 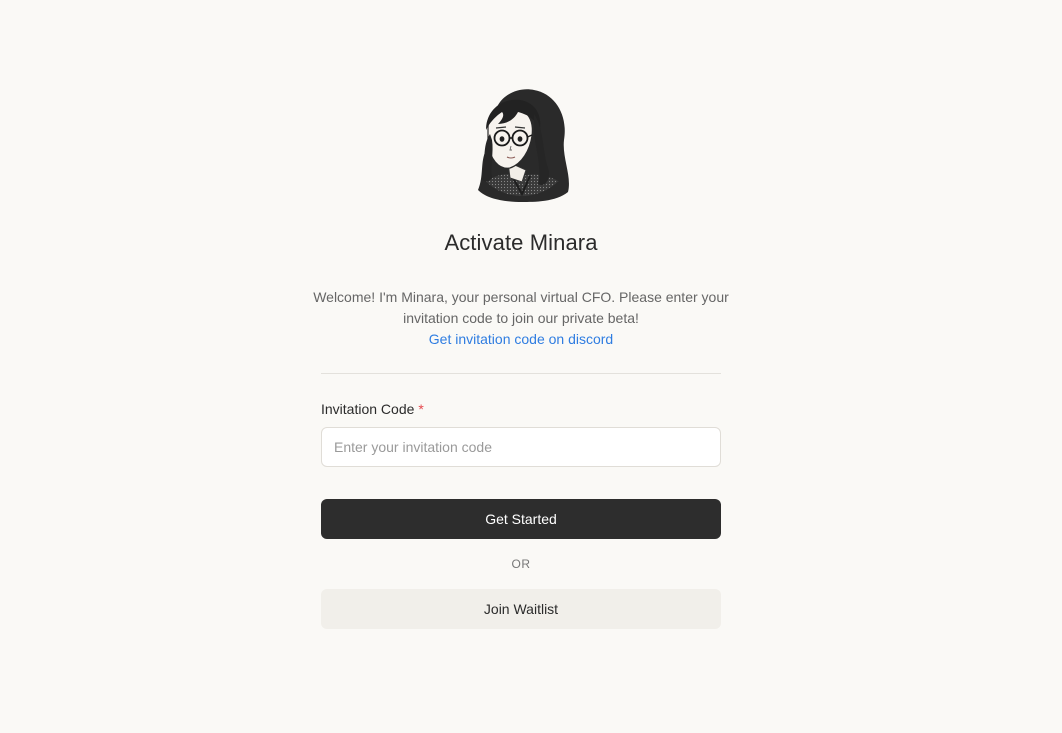 What do you see at coordinates (521, 339) in the screenshot?
I see `discord-invitation-link: Get invitation code on discord` at bounding box center [521, 339].